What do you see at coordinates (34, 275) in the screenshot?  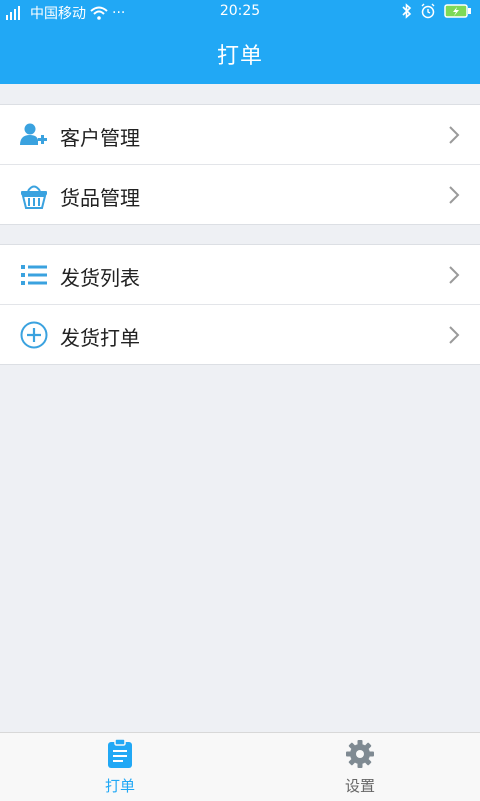 I see `list-icon` at bounding box center [34, 275].